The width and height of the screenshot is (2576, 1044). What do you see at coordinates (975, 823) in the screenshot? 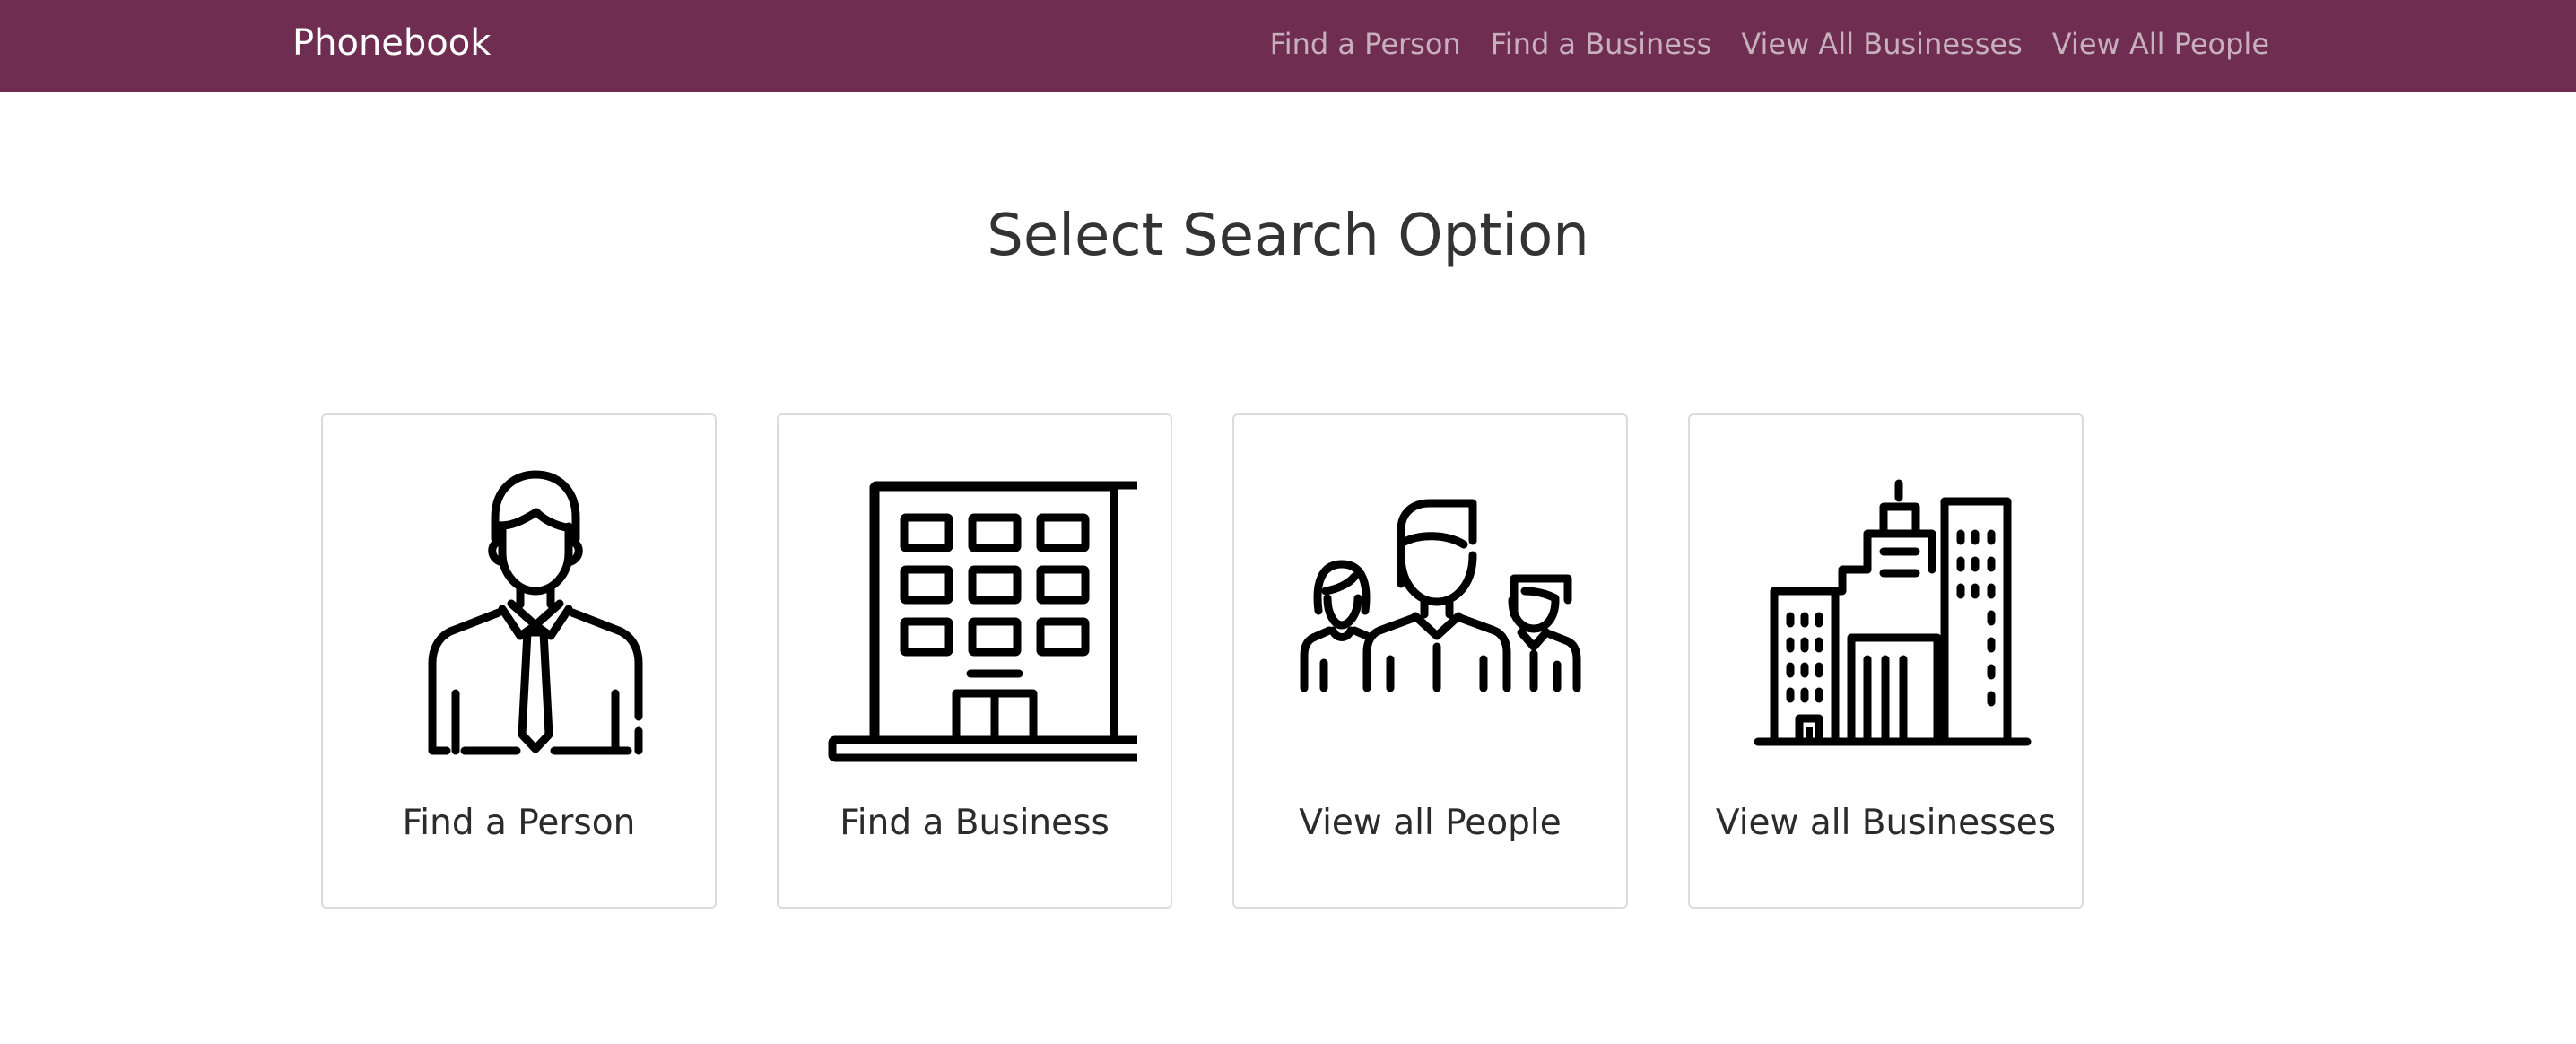
I see `card-label: Find a Business` at bounding box center [975, 823].